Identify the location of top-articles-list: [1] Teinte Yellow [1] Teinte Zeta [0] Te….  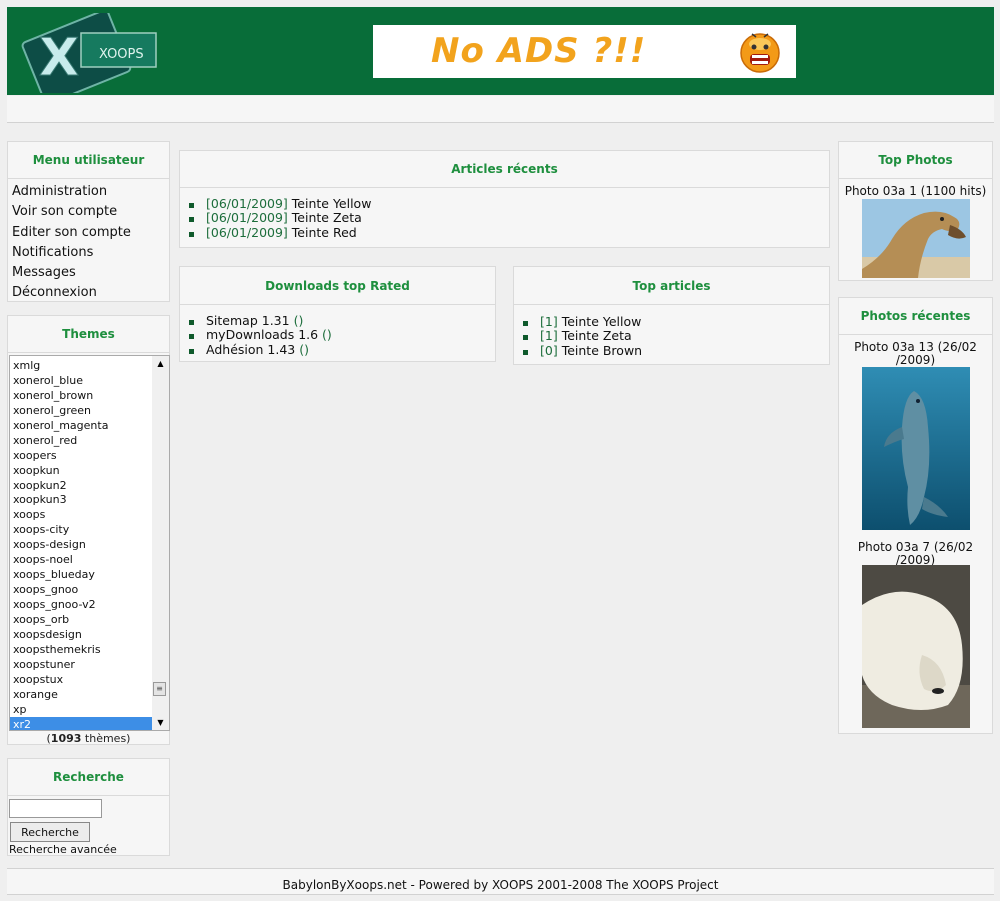
(671, 331).